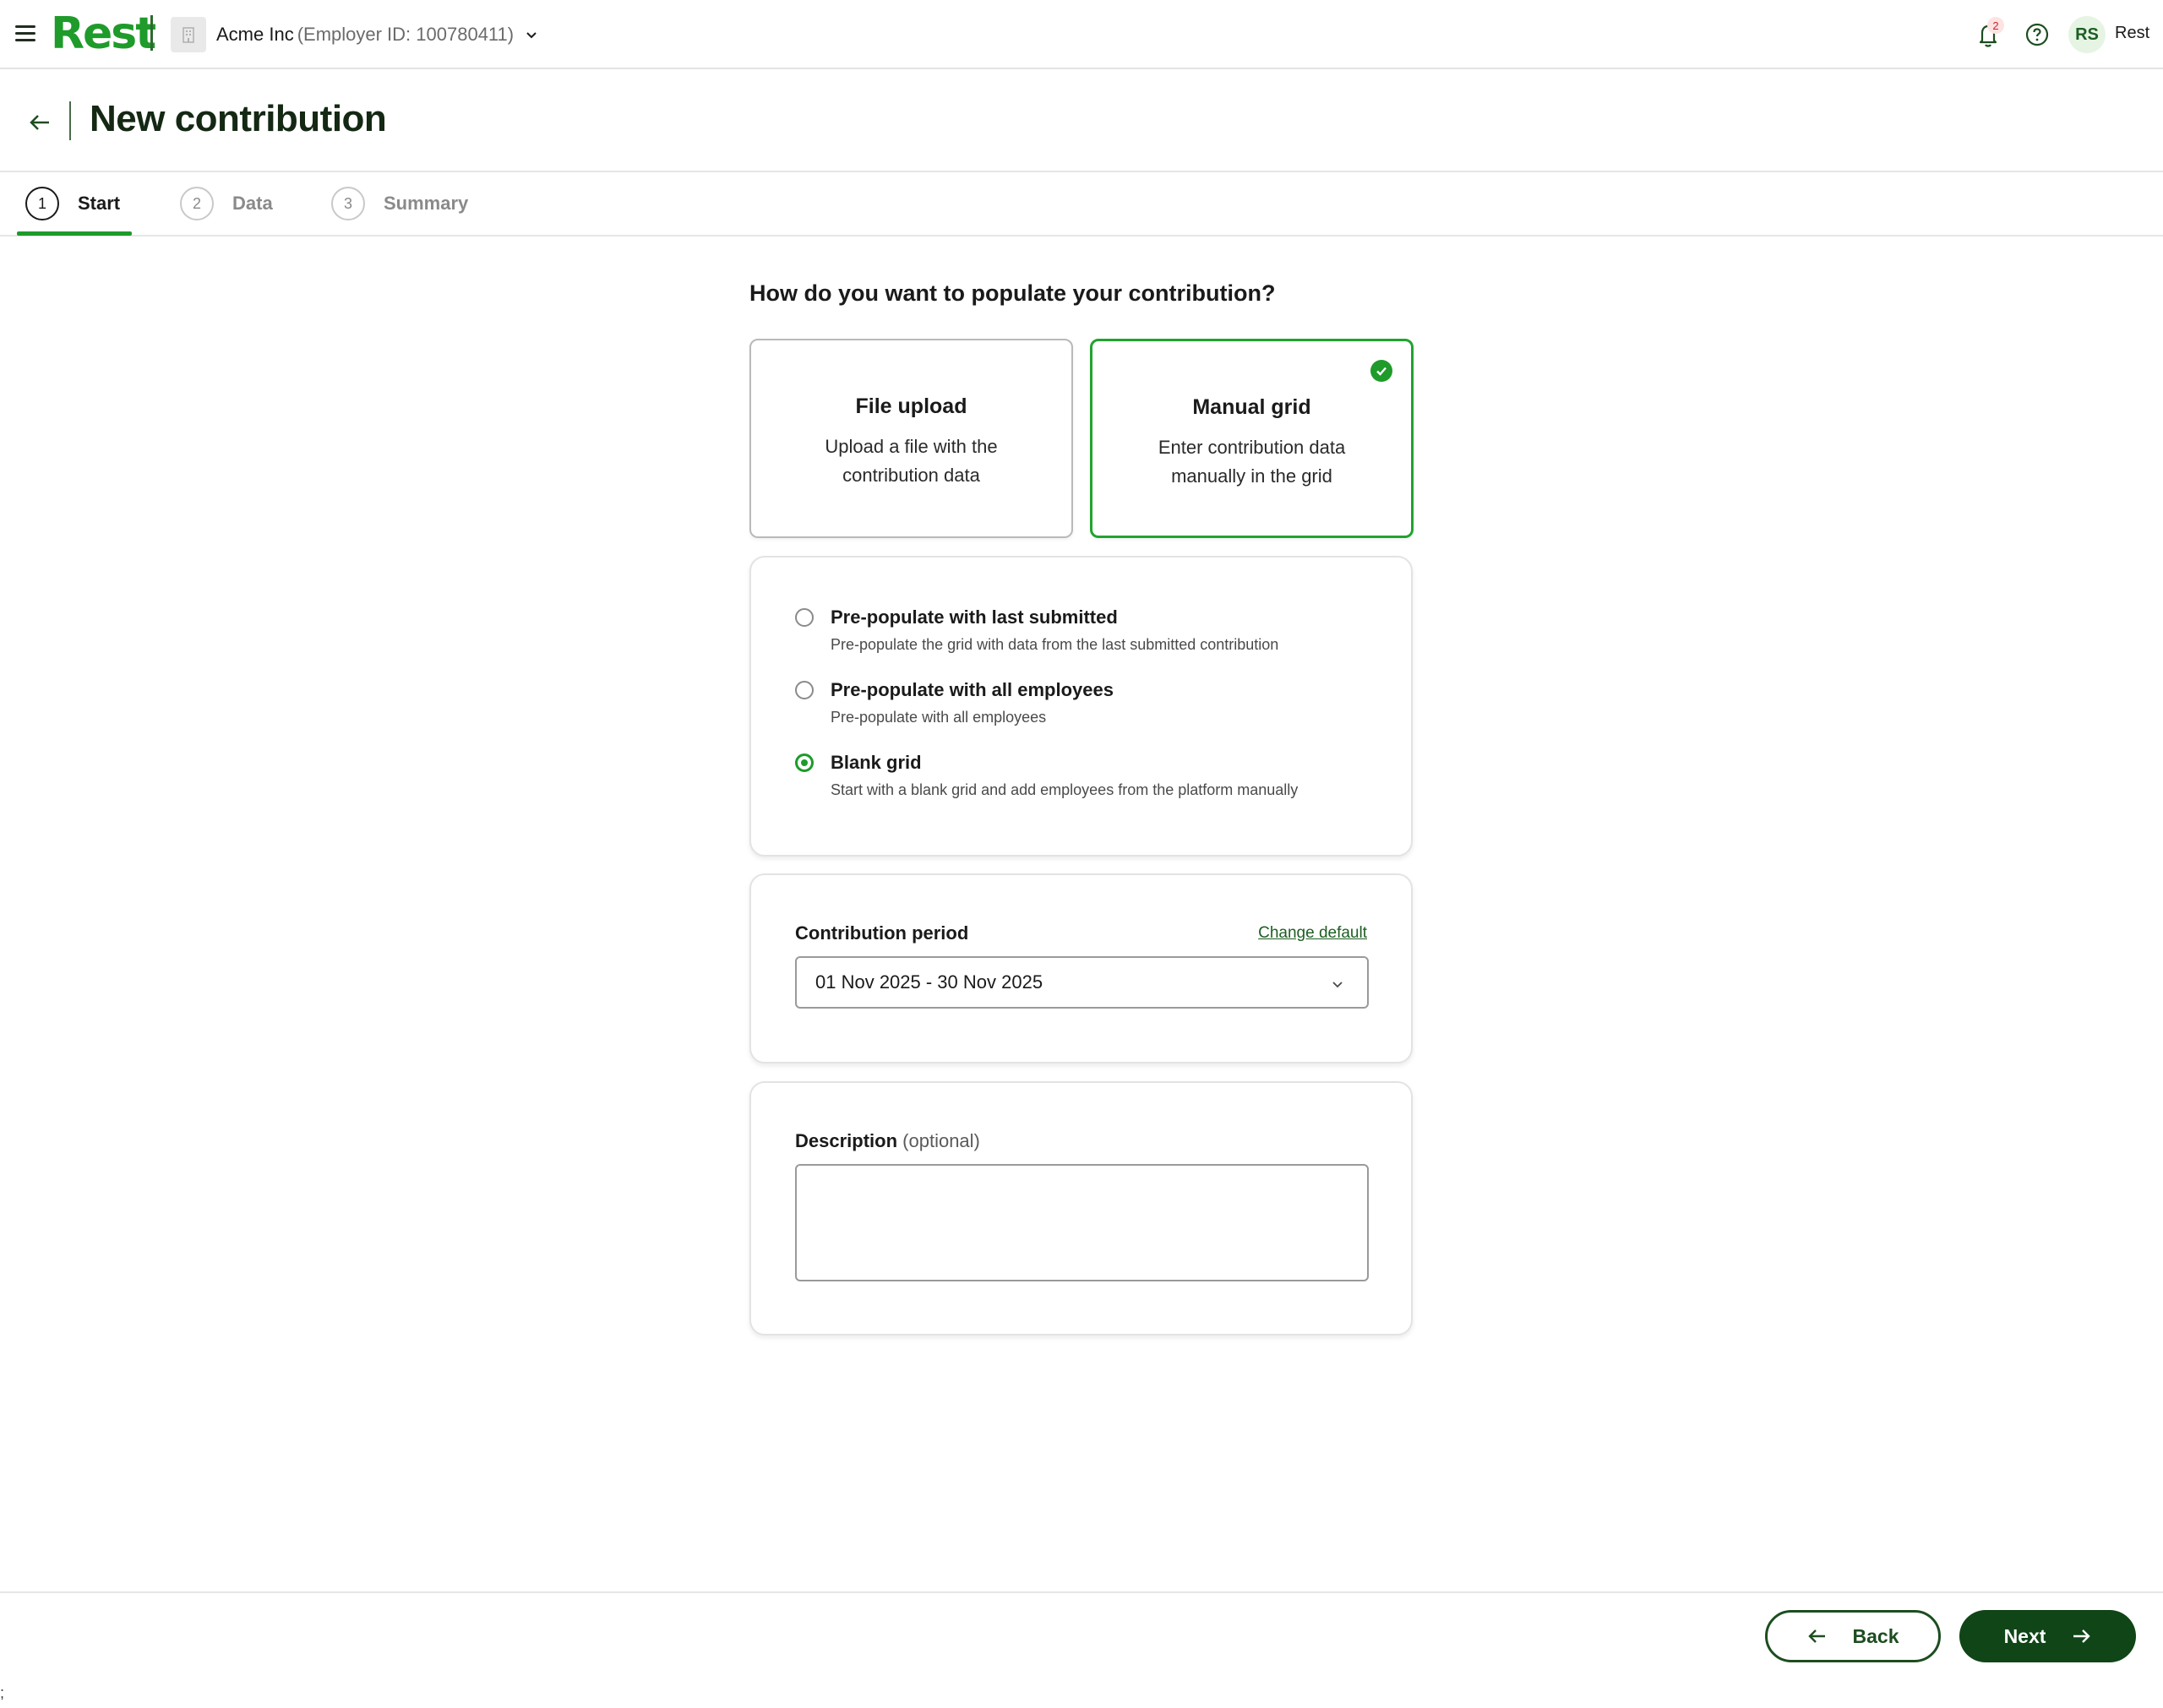  What do you see at coordinates (877, 762) in the screenshot?
I see `option-title: Blank grid` at bounding box center [877, 762].